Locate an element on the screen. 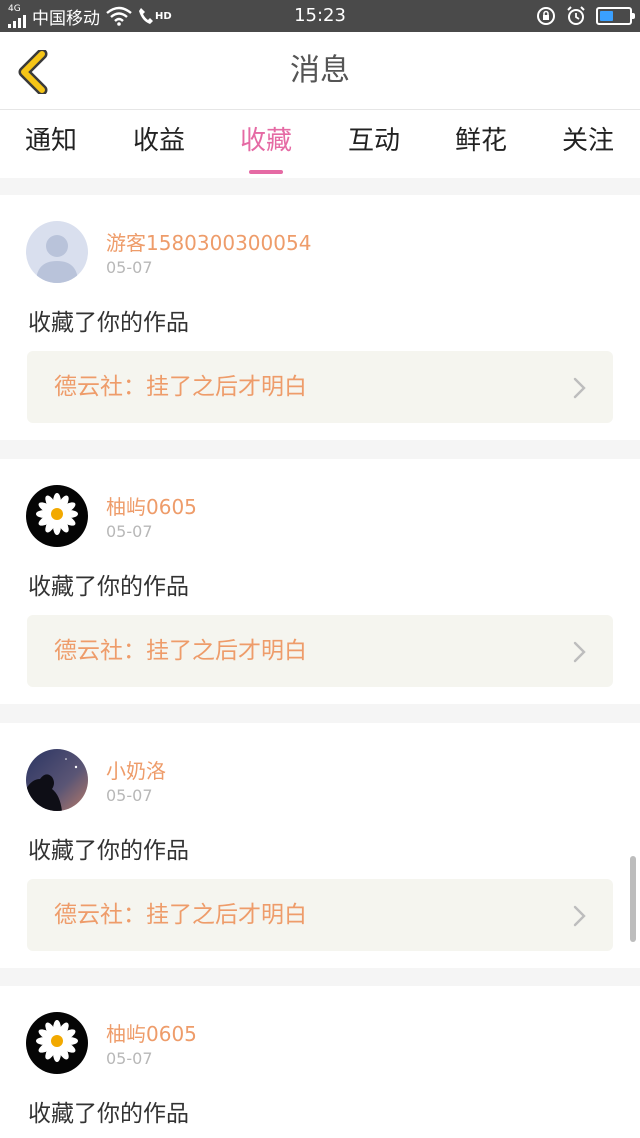 Image resolution: width=640 pixels, height=1138 pixels. tab-label: 收藏 is located at coordinates (265, 141).